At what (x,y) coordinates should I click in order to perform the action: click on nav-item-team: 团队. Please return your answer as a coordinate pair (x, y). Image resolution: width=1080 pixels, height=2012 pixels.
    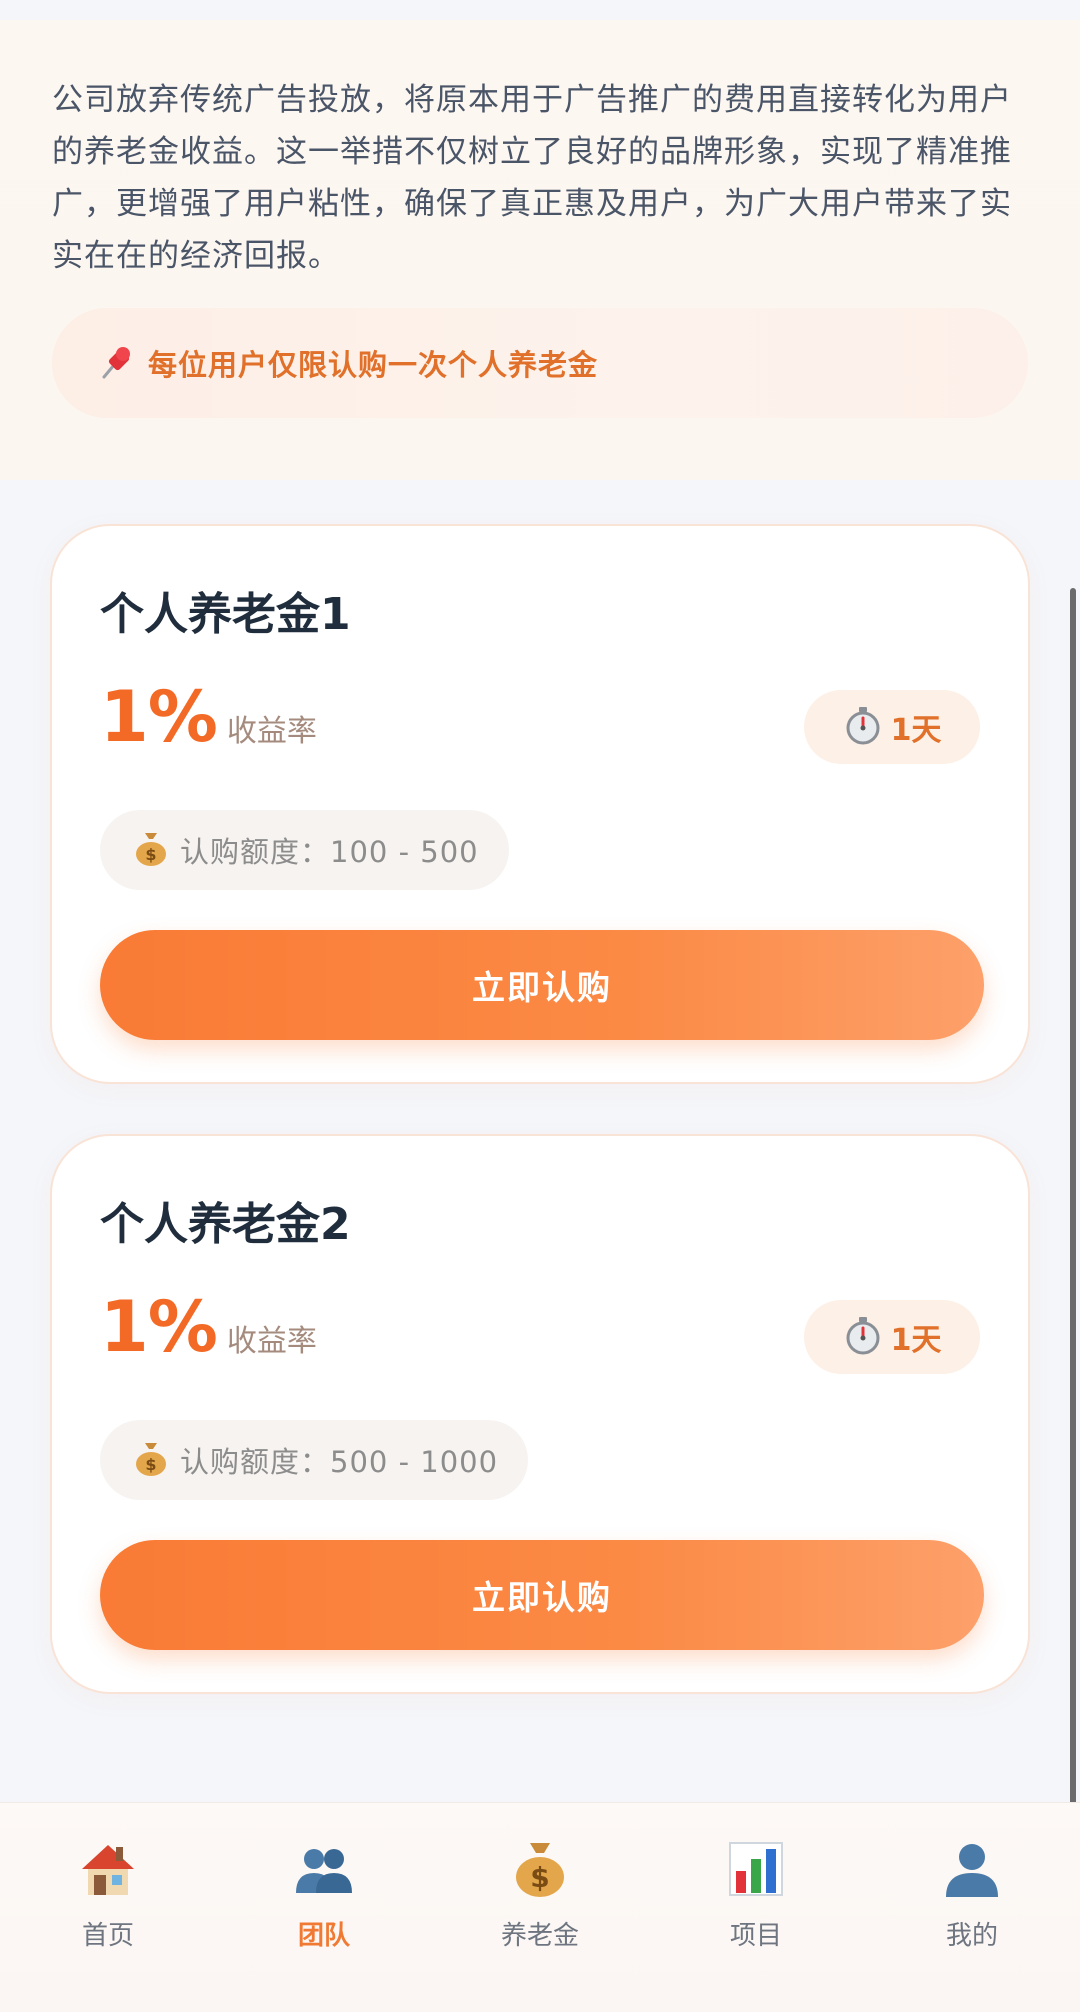
    Looking at the image, I should click on (324, 1907).